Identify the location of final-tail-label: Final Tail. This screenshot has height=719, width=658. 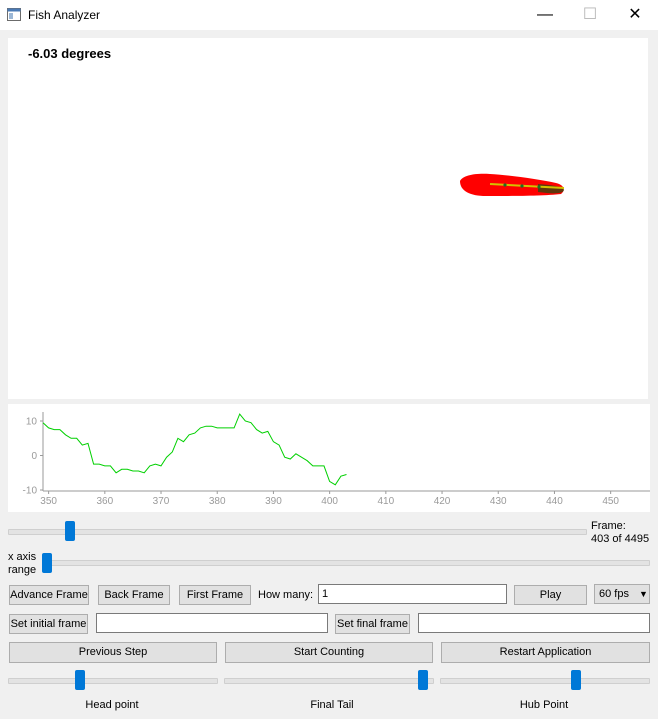
(332, 705).